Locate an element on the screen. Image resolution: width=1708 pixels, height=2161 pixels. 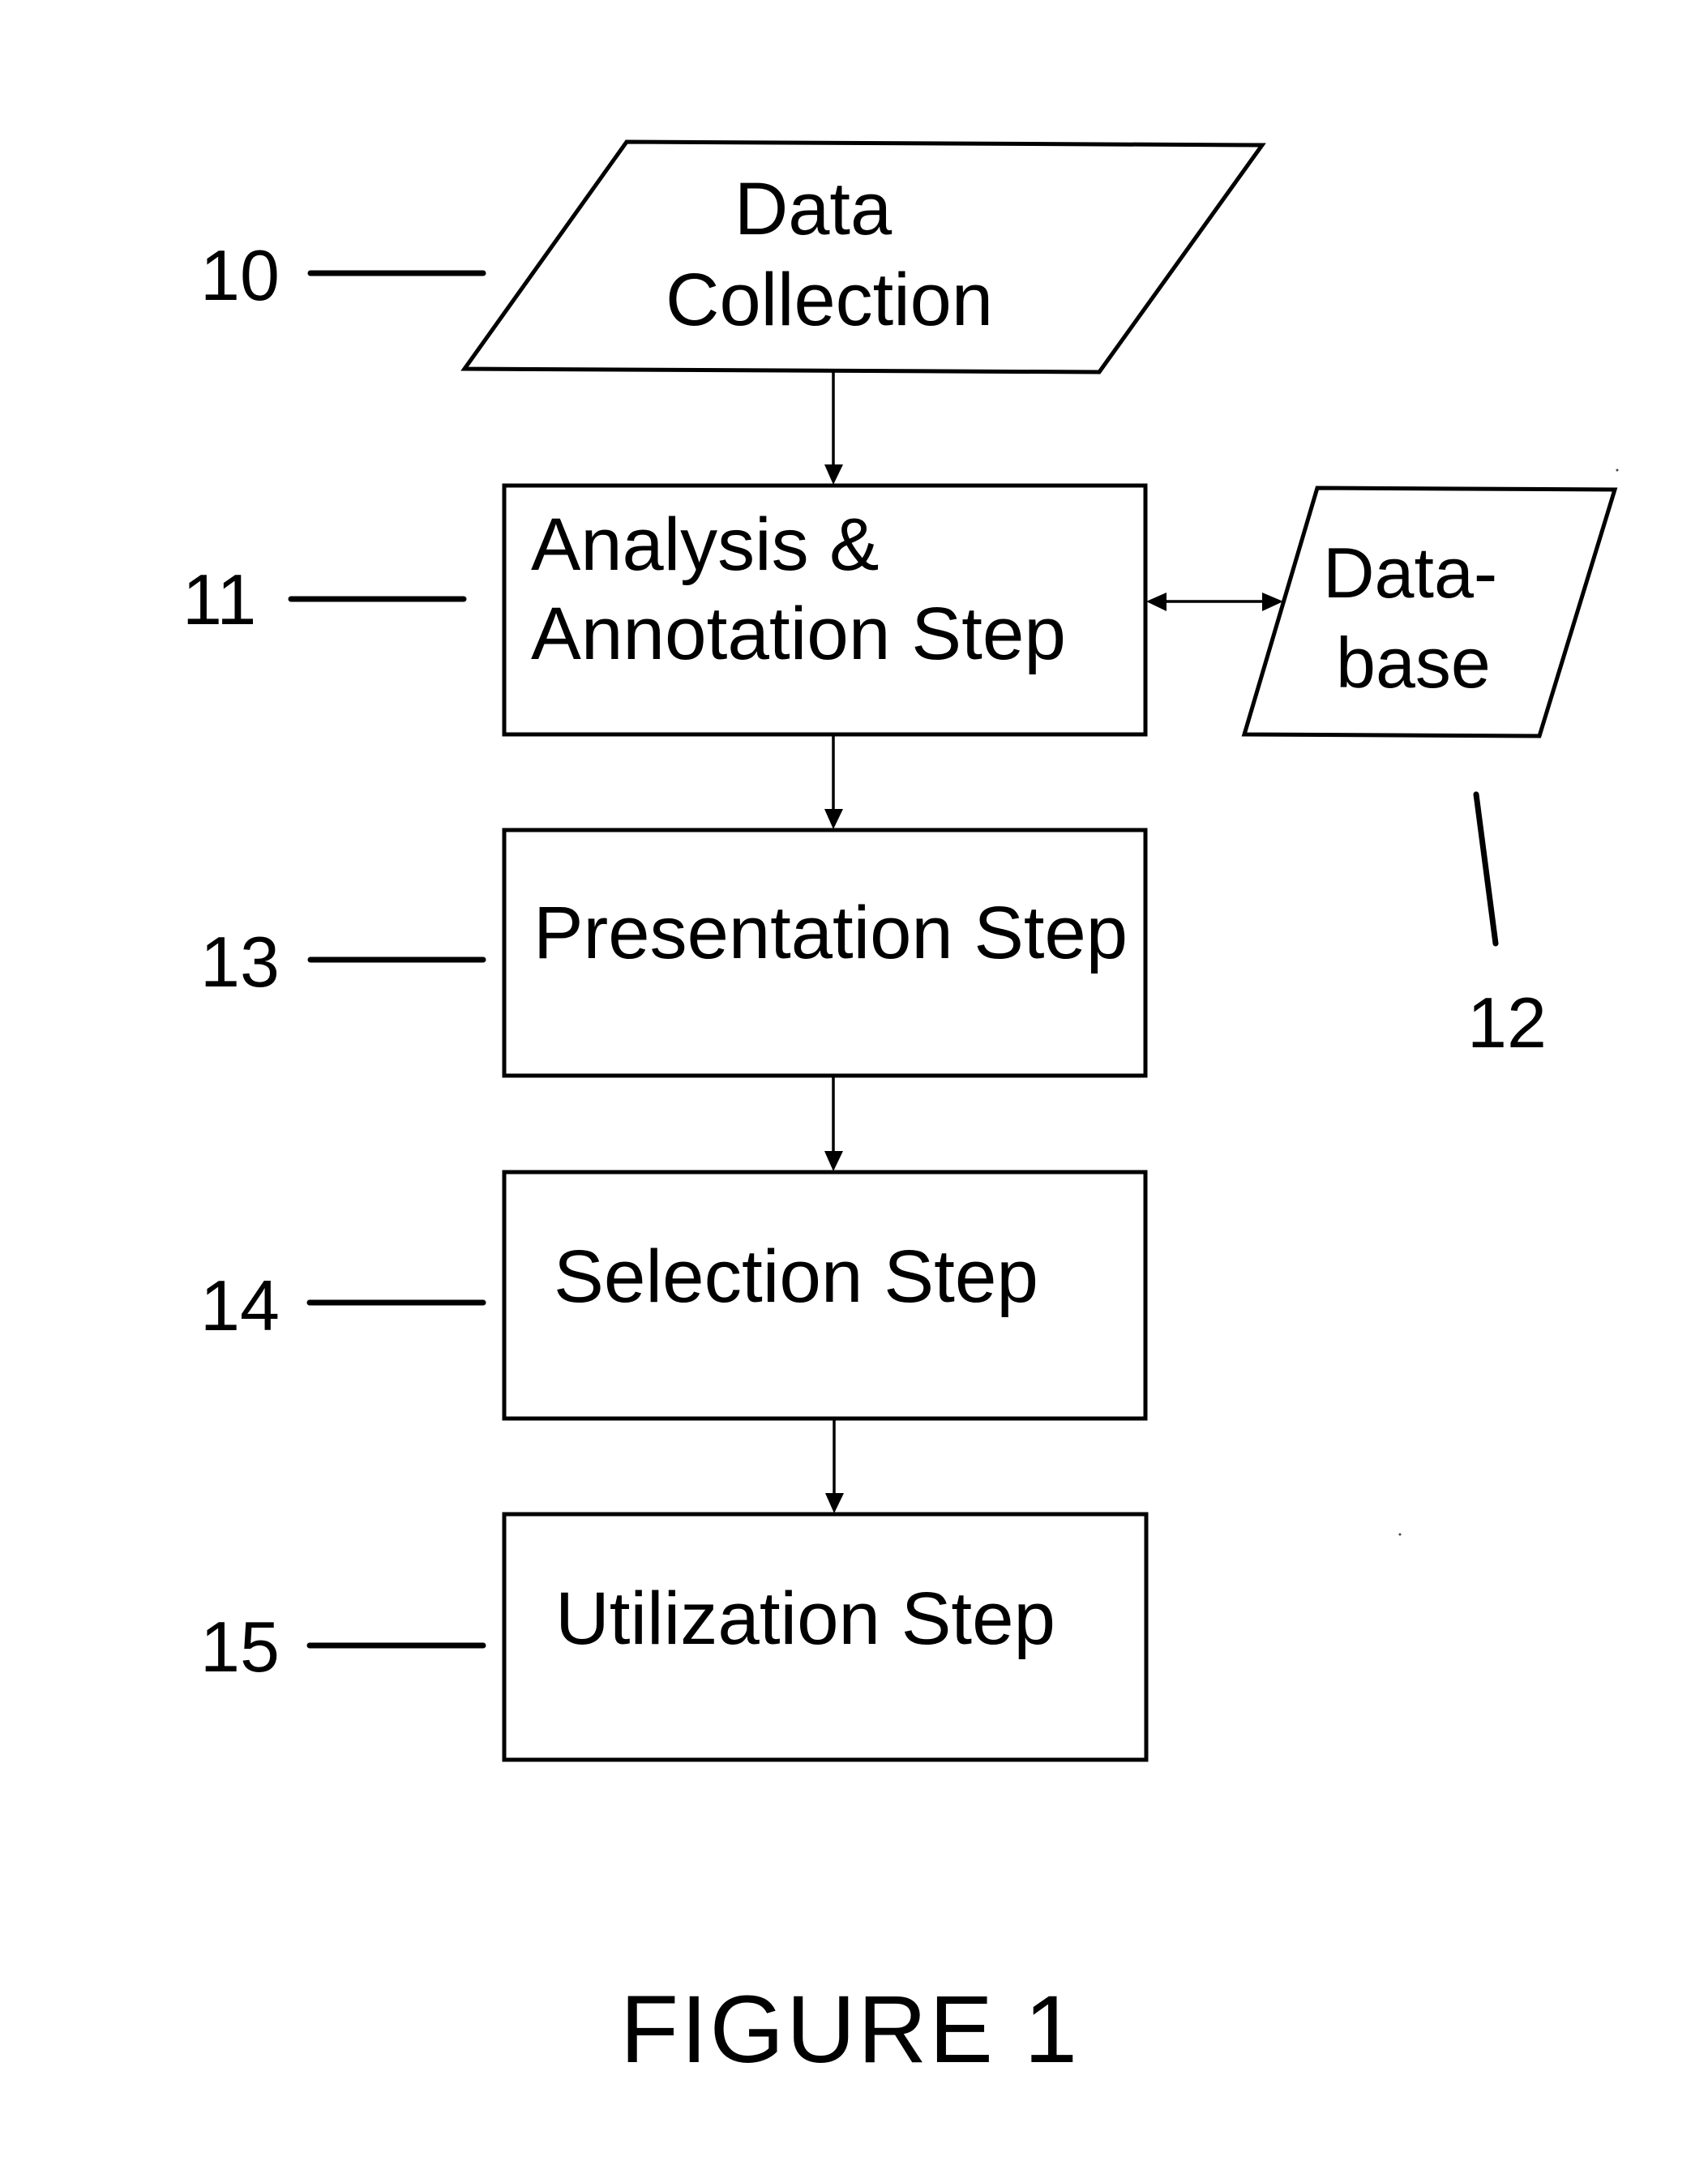
arrow-presentation-to-selection is located at coordinates (833, 1124).